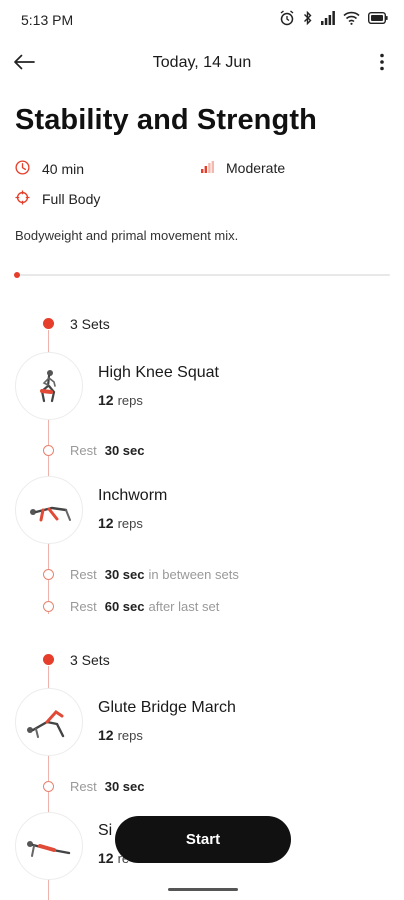 The width and height of the screenshot is (404, 900). I want to click on workout-description: Bodyweight and primal movement mix., so click(127, 235).